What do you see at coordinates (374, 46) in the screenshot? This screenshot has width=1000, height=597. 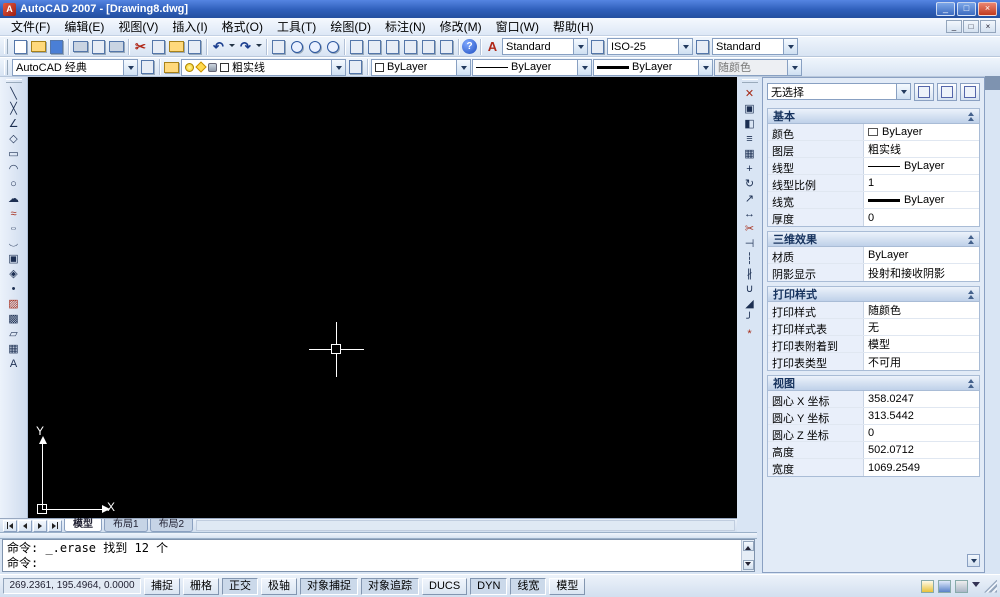 I see `designcenter-icon` at bounding box center [374, 46].